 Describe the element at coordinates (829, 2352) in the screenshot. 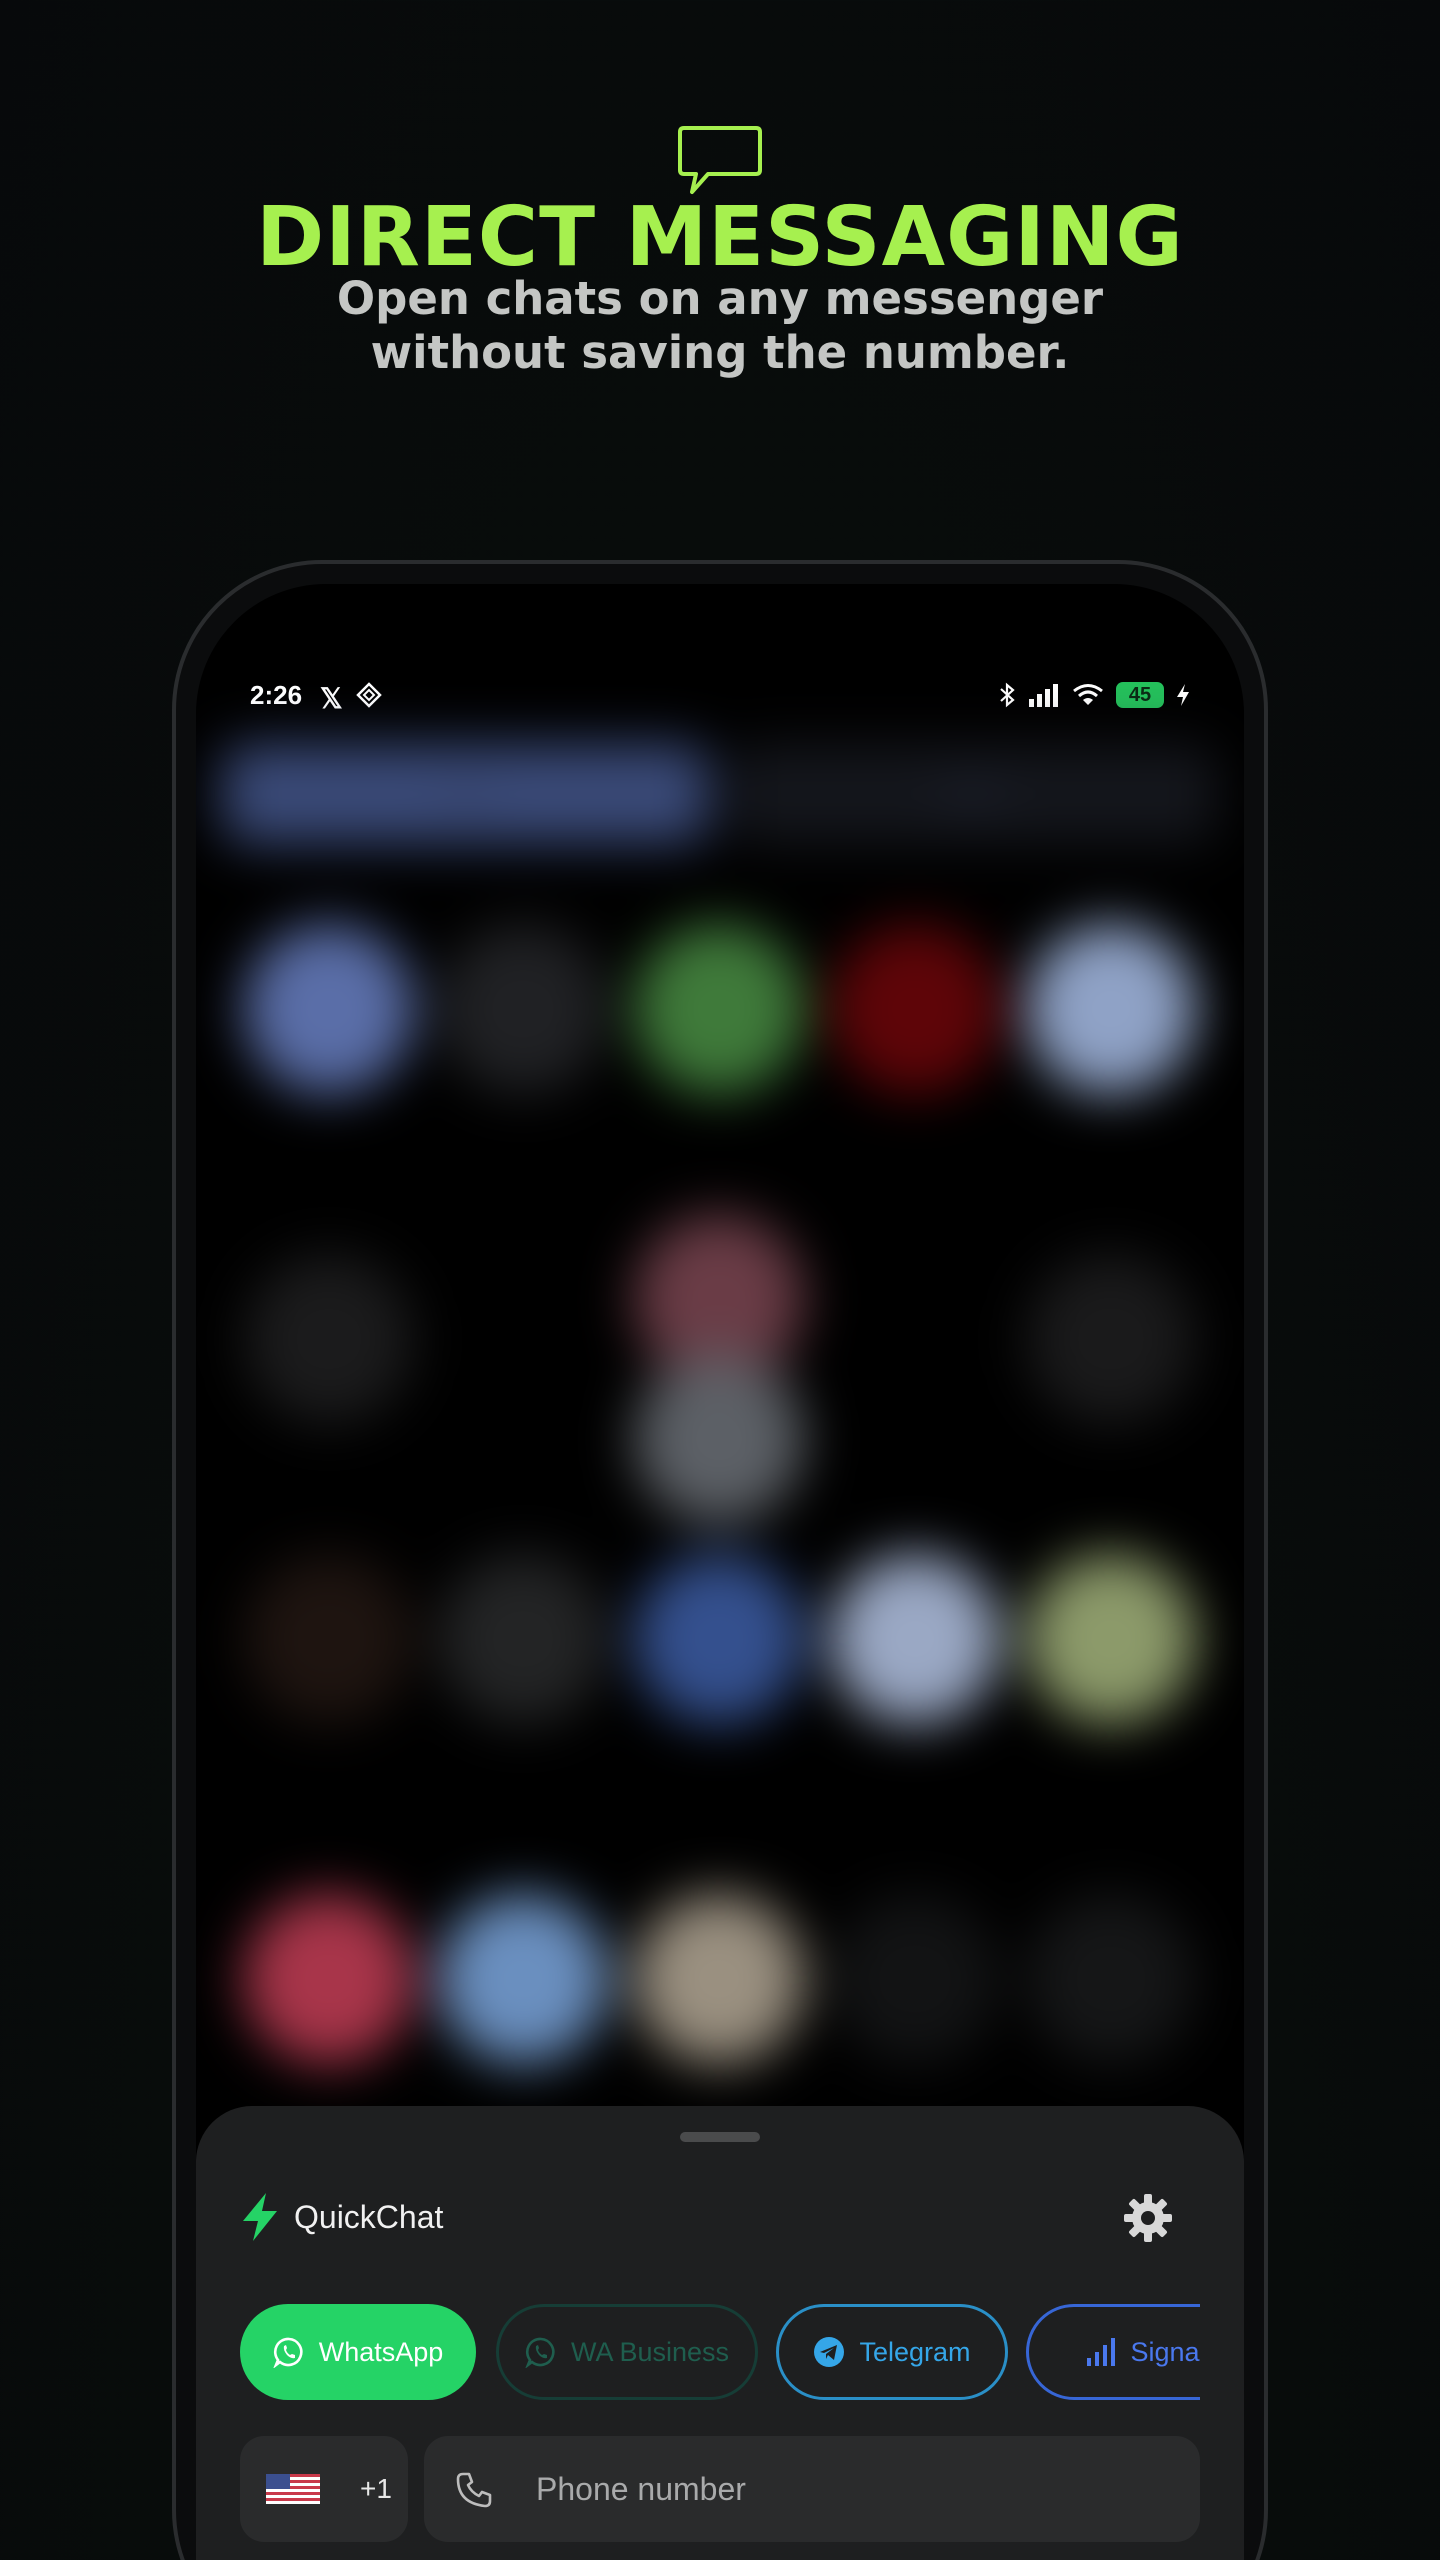

I see `telegram-icon` at that location.